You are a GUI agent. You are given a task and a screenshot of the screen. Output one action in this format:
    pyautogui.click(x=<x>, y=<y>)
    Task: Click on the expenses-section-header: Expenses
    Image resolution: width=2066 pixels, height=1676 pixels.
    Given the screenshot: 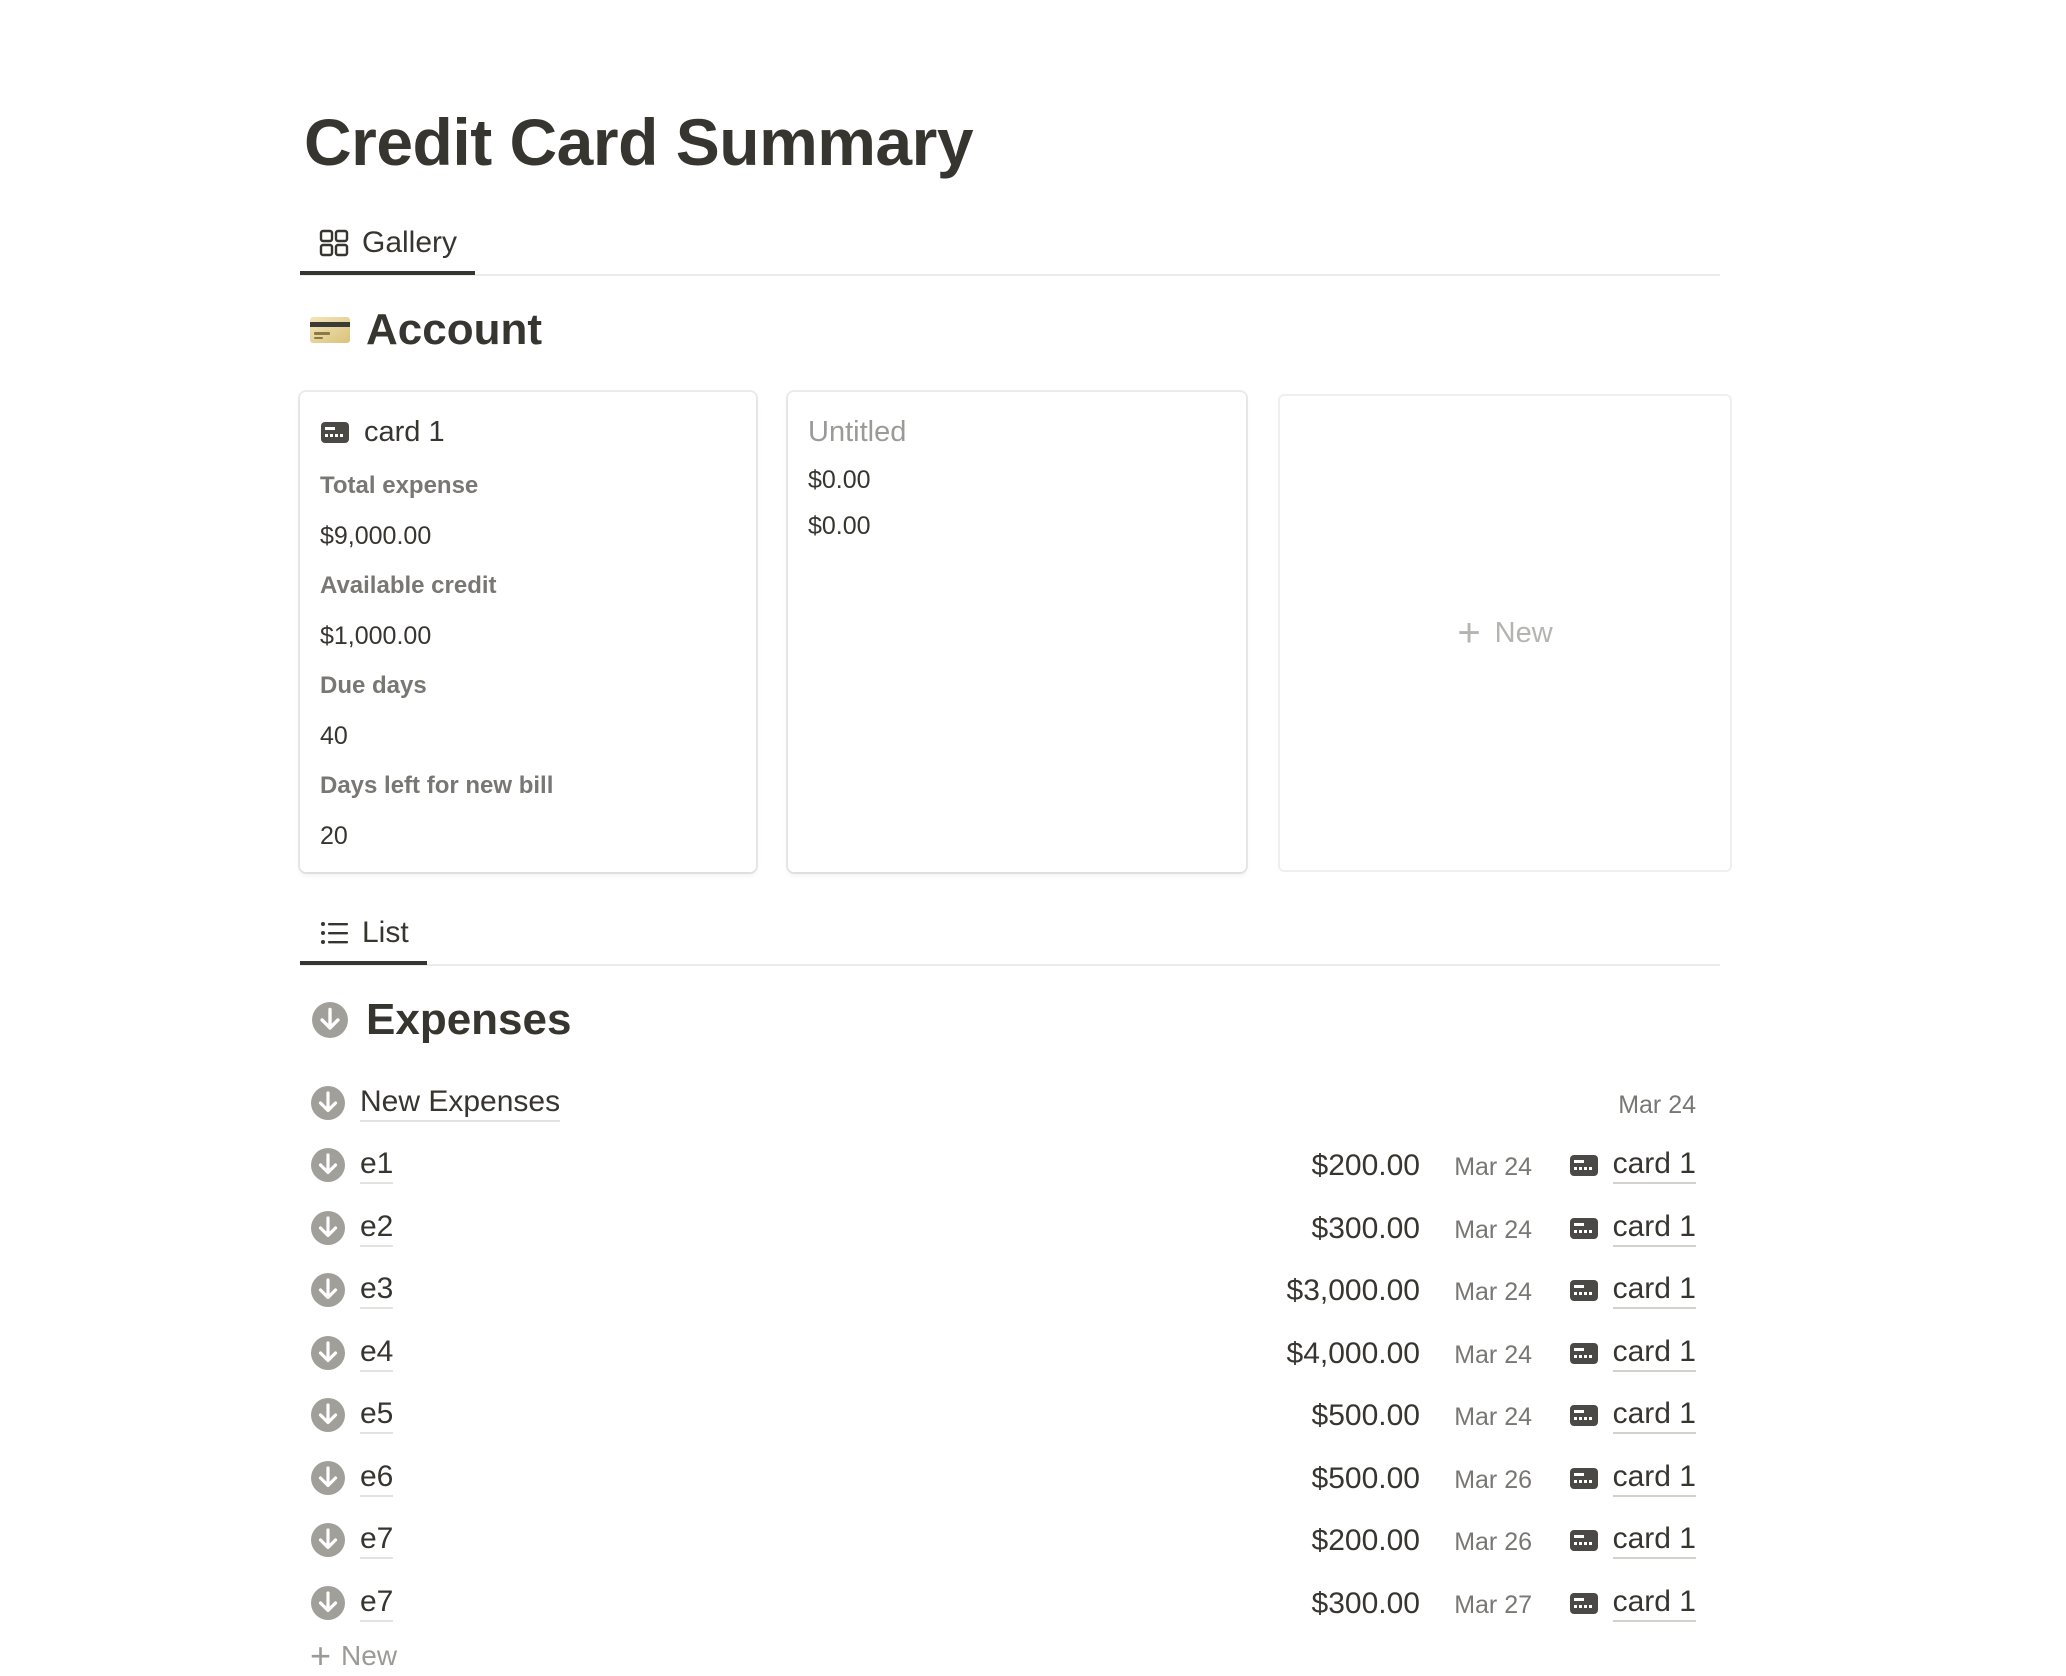 What is the action you would take?
    pyautogui.click(x=439, y=1020)
    